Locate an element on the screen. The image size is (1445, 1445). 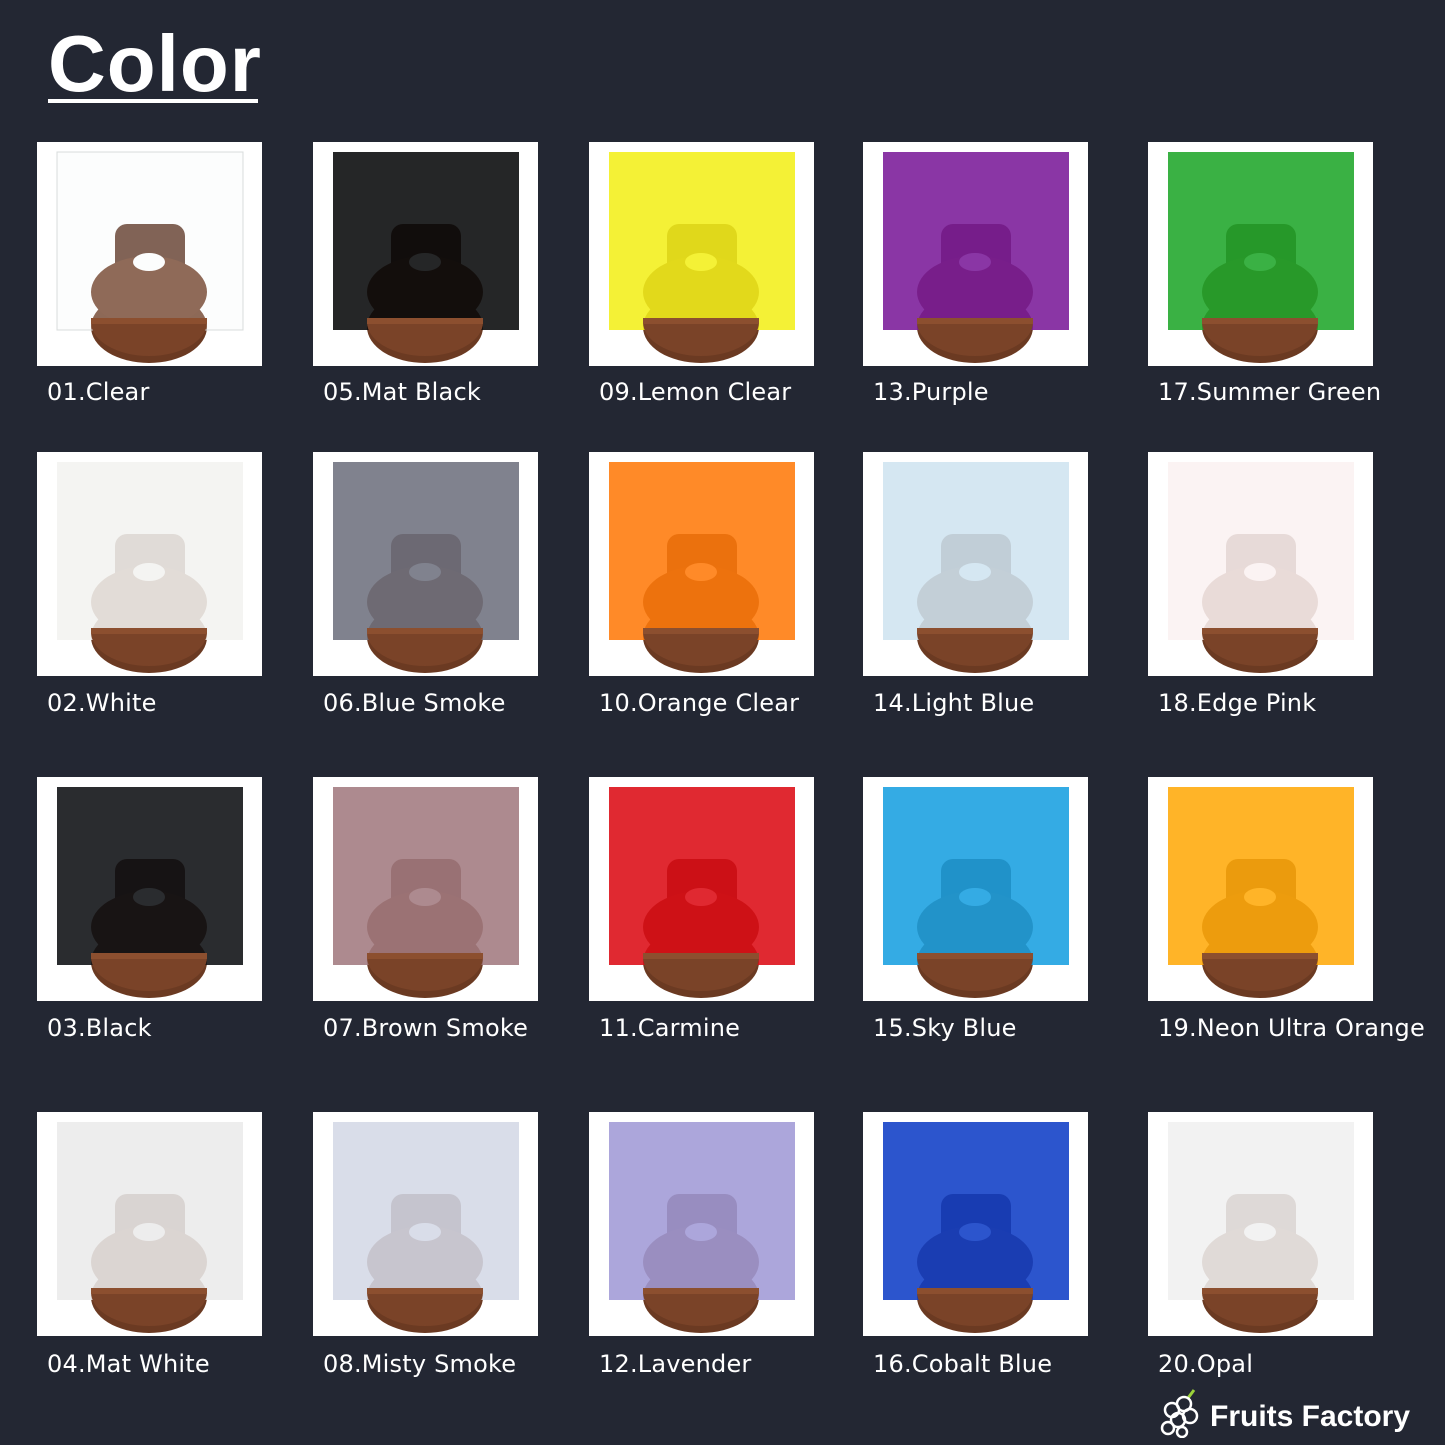
swatch-opal is located at coordinates (1260, 1224).